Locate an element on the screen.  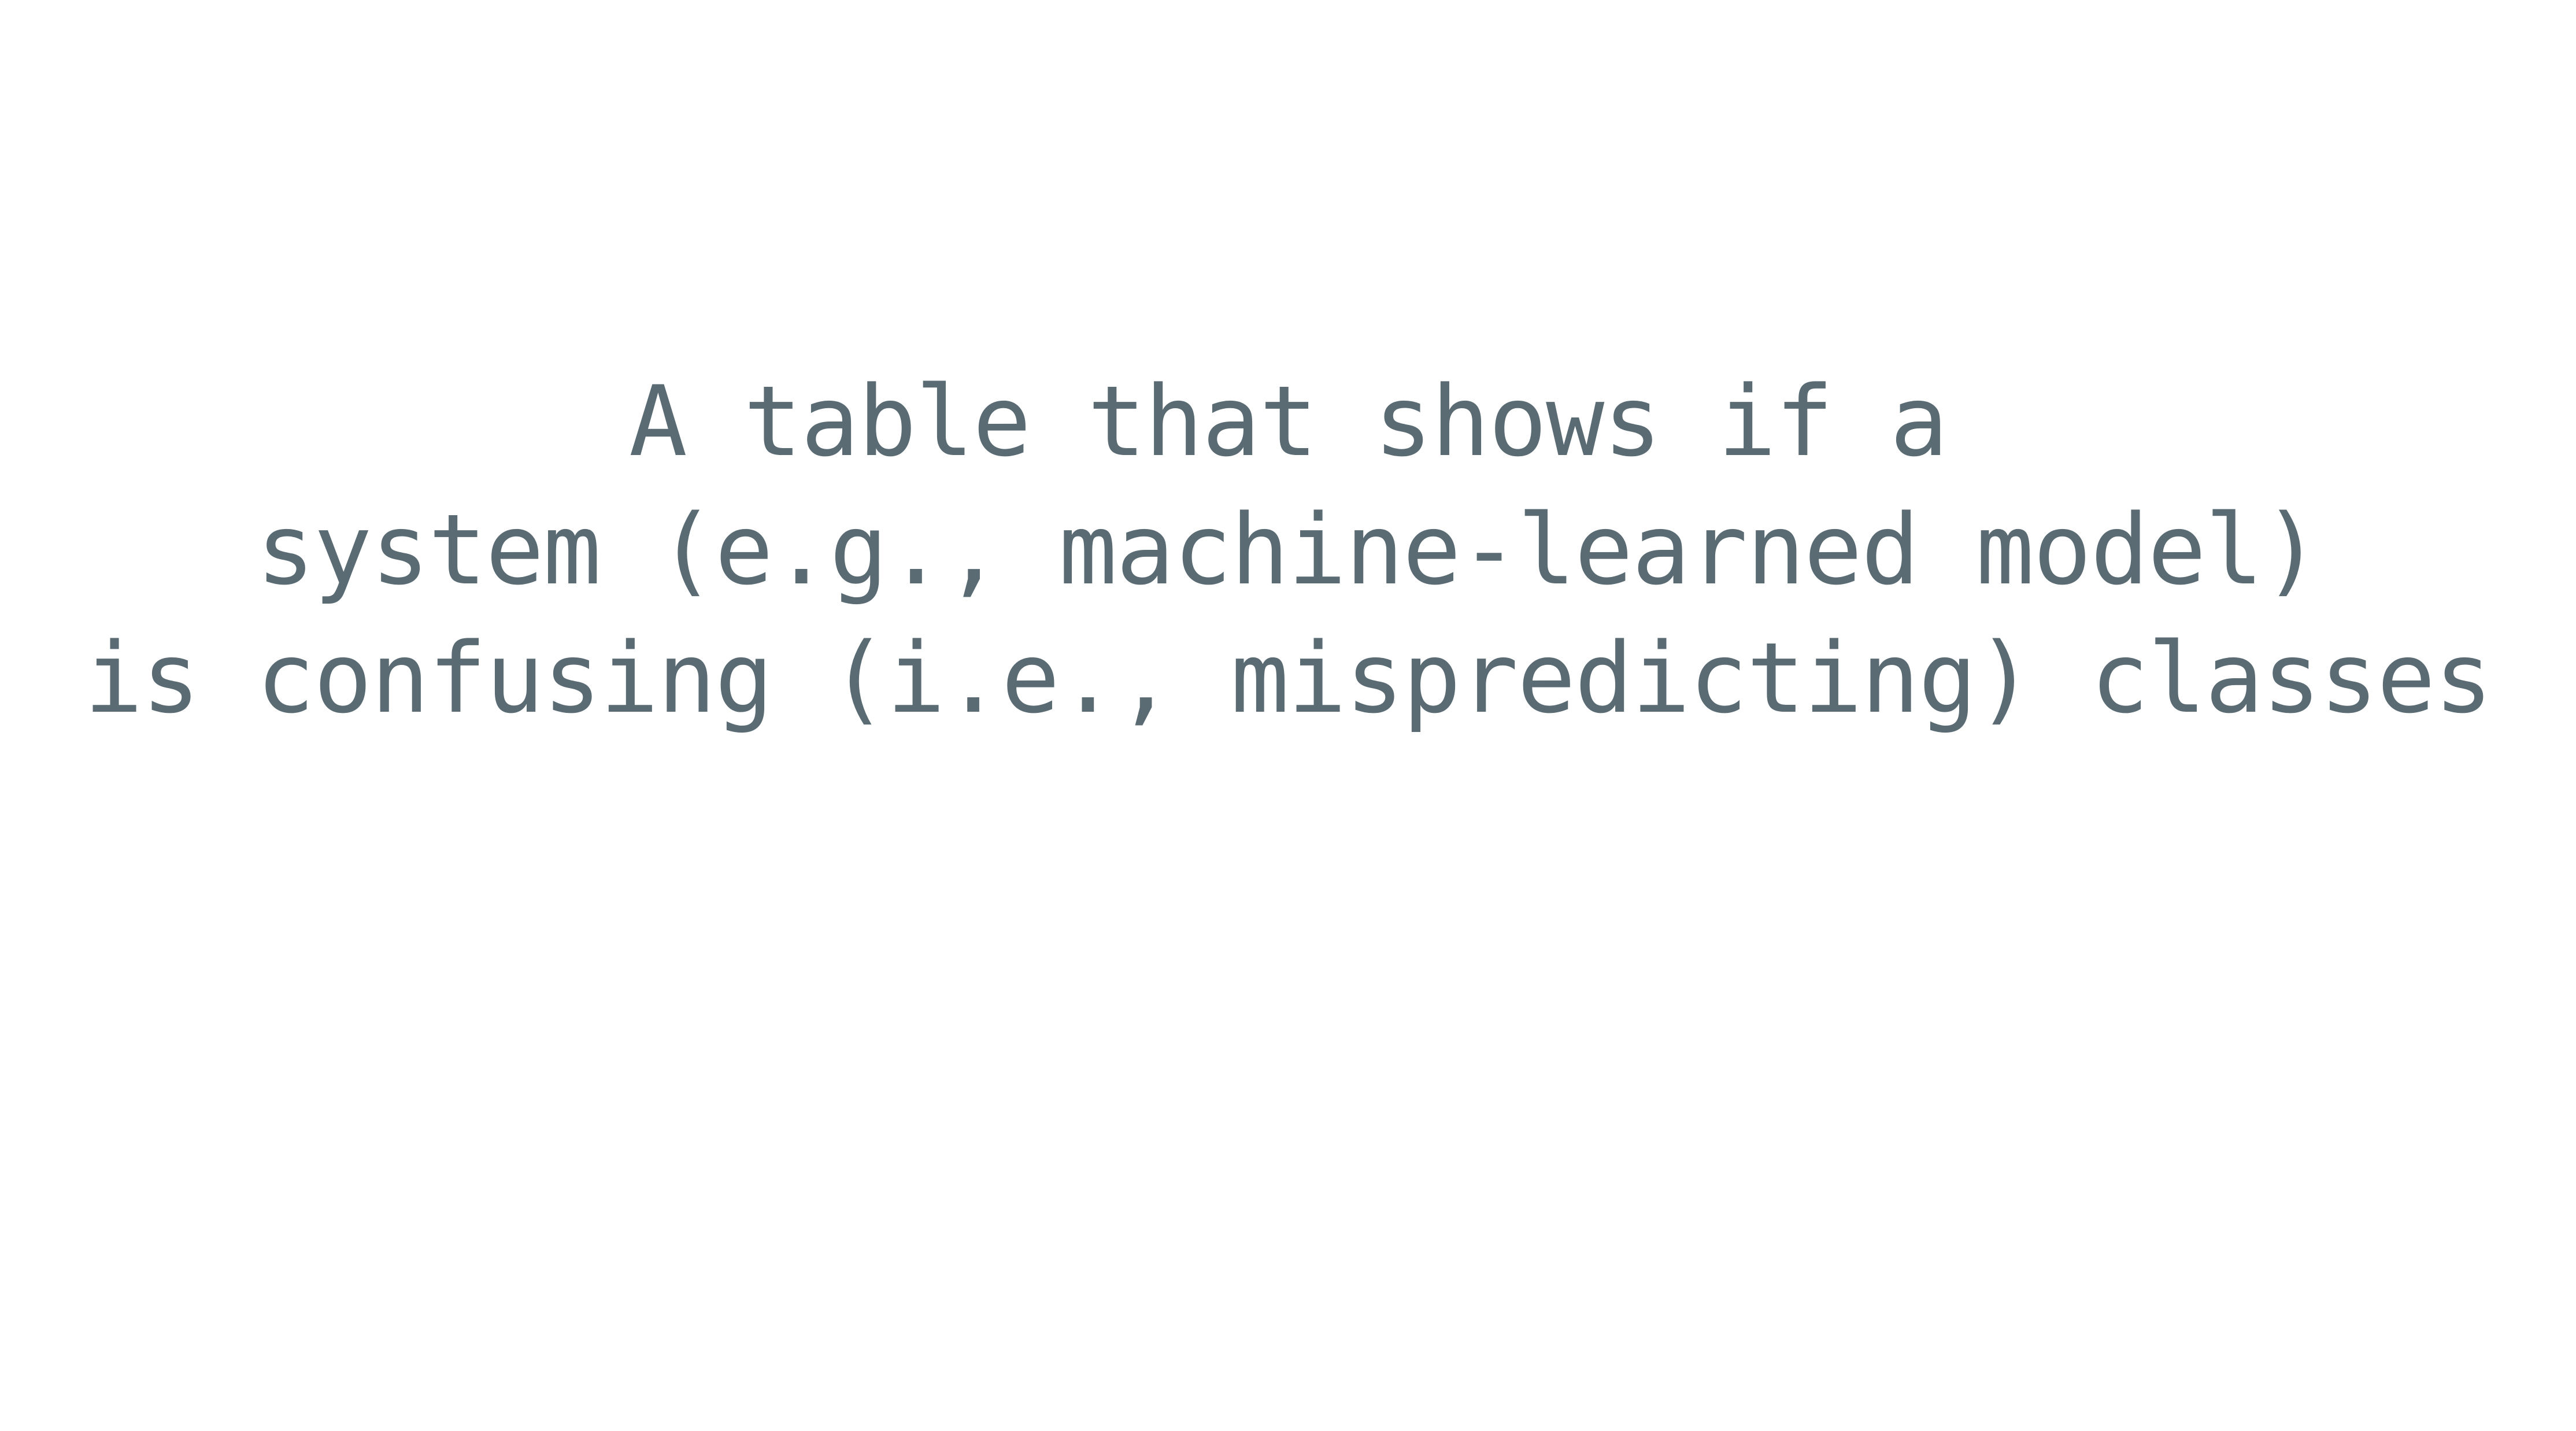
caption-line-2: system (e.g., machine-learned model) is located at coordinates (1288, 550).